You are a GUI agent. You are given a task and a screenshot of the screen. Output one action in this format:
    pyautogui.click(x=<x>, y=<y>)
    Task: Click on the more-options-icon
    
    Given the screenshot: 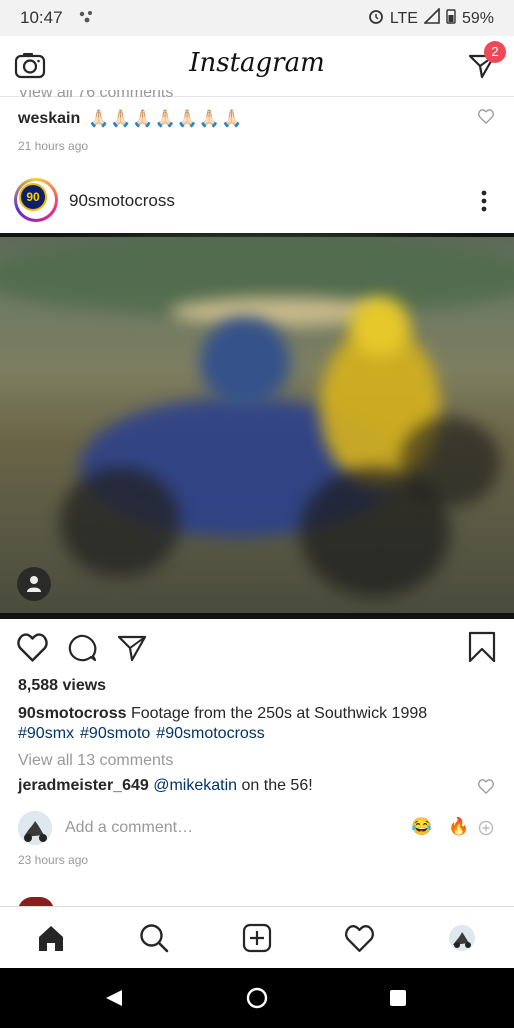 What is the action you would take?
    pyautogui.click(x=484, y=203)
    